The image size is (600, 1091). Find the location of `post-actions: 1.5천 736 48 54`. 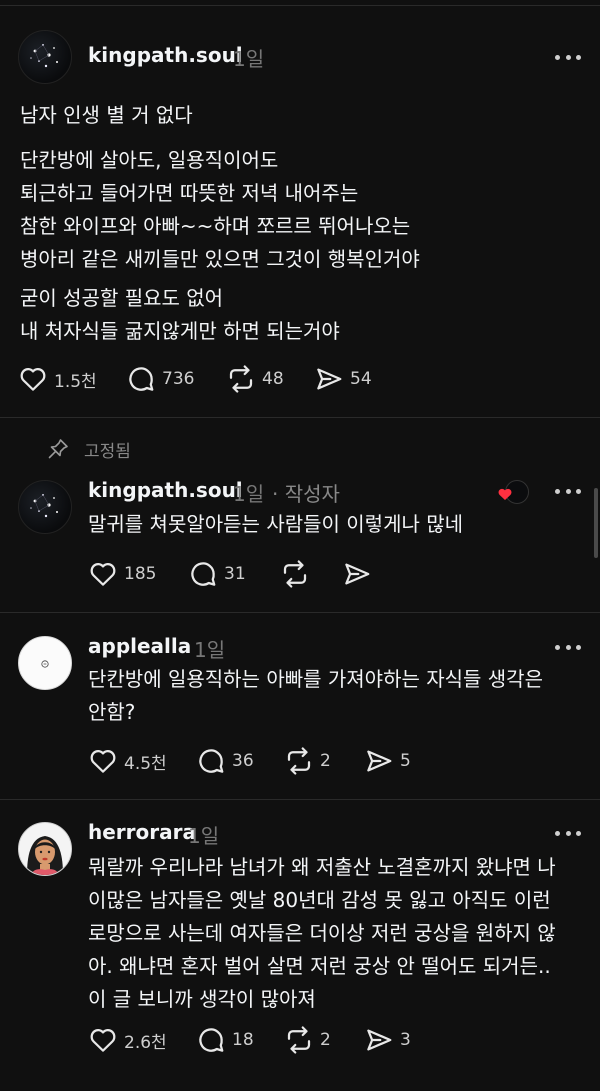

post-actions: 1.5천 736 48 54 is located at coordinates (218, 379).